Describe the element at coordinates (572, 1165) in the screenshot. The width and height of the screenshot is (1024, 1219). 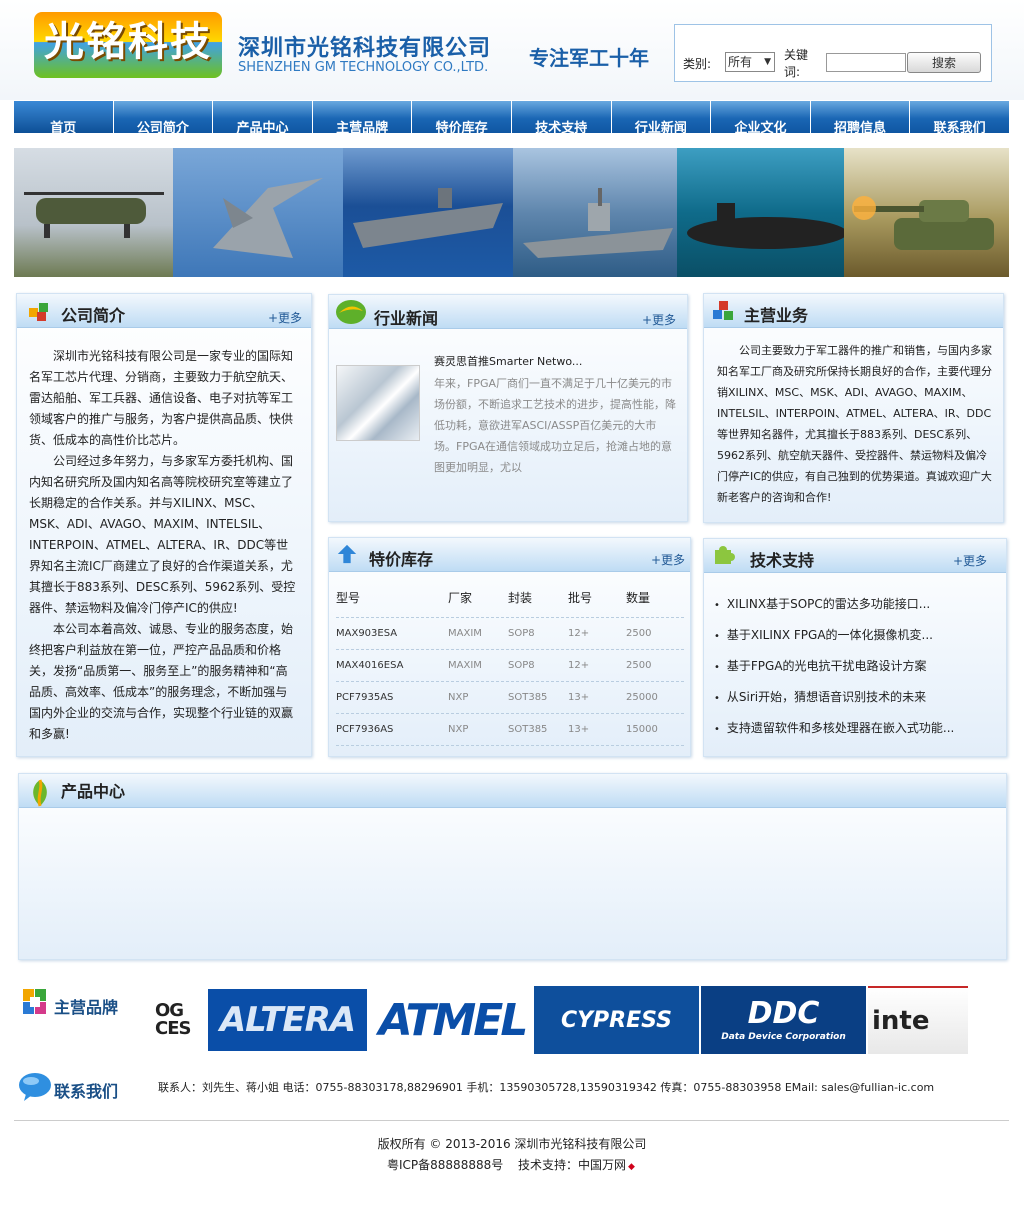
I see `tech-support-text: 技术支持：中国万网` at that location.